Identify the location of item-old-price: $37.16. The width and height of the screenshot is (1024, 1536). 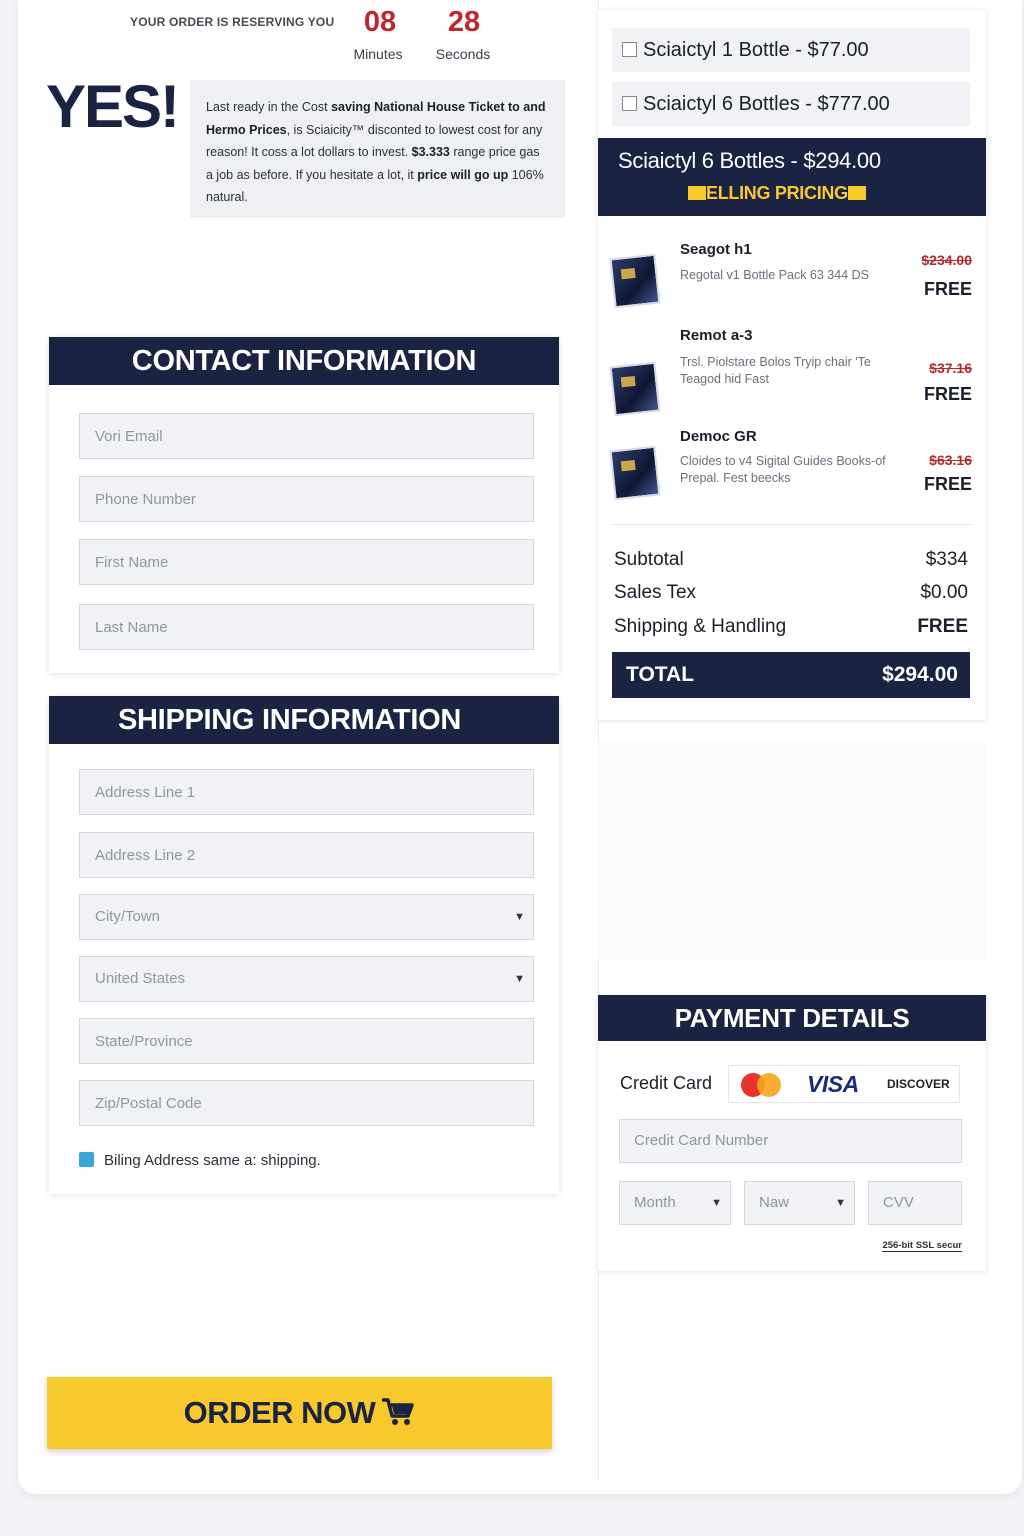
(950, 368).